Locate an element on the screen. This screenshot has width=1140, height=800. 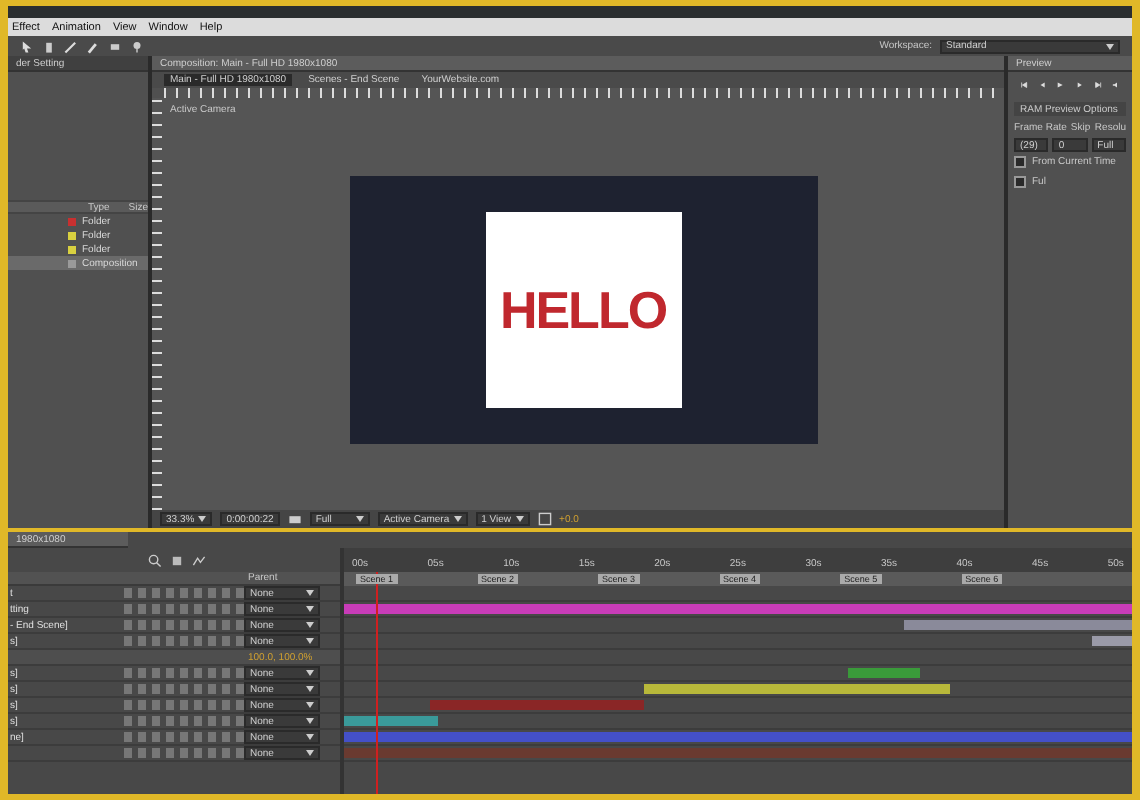
canvas-text: HELLO is located at coordinates (583, 310).